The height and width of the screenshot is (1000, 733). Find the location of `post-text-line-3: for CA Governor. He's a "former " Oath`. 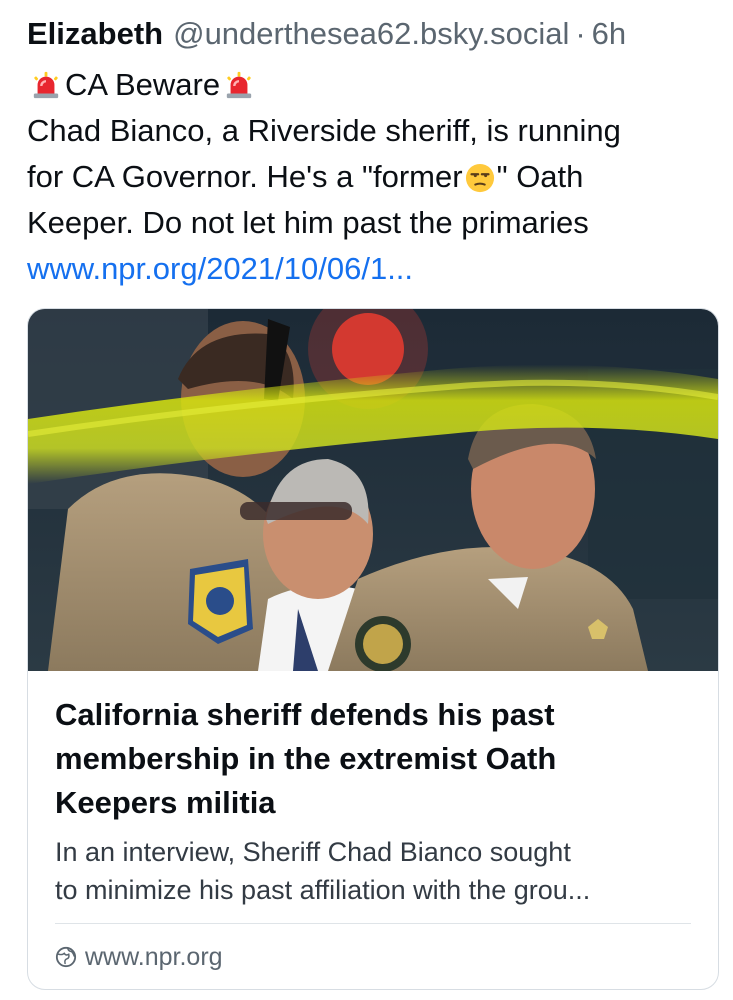

post-text-line-3: for CA Governor. He's a "former " Oath is located at coordinates (372, 177).